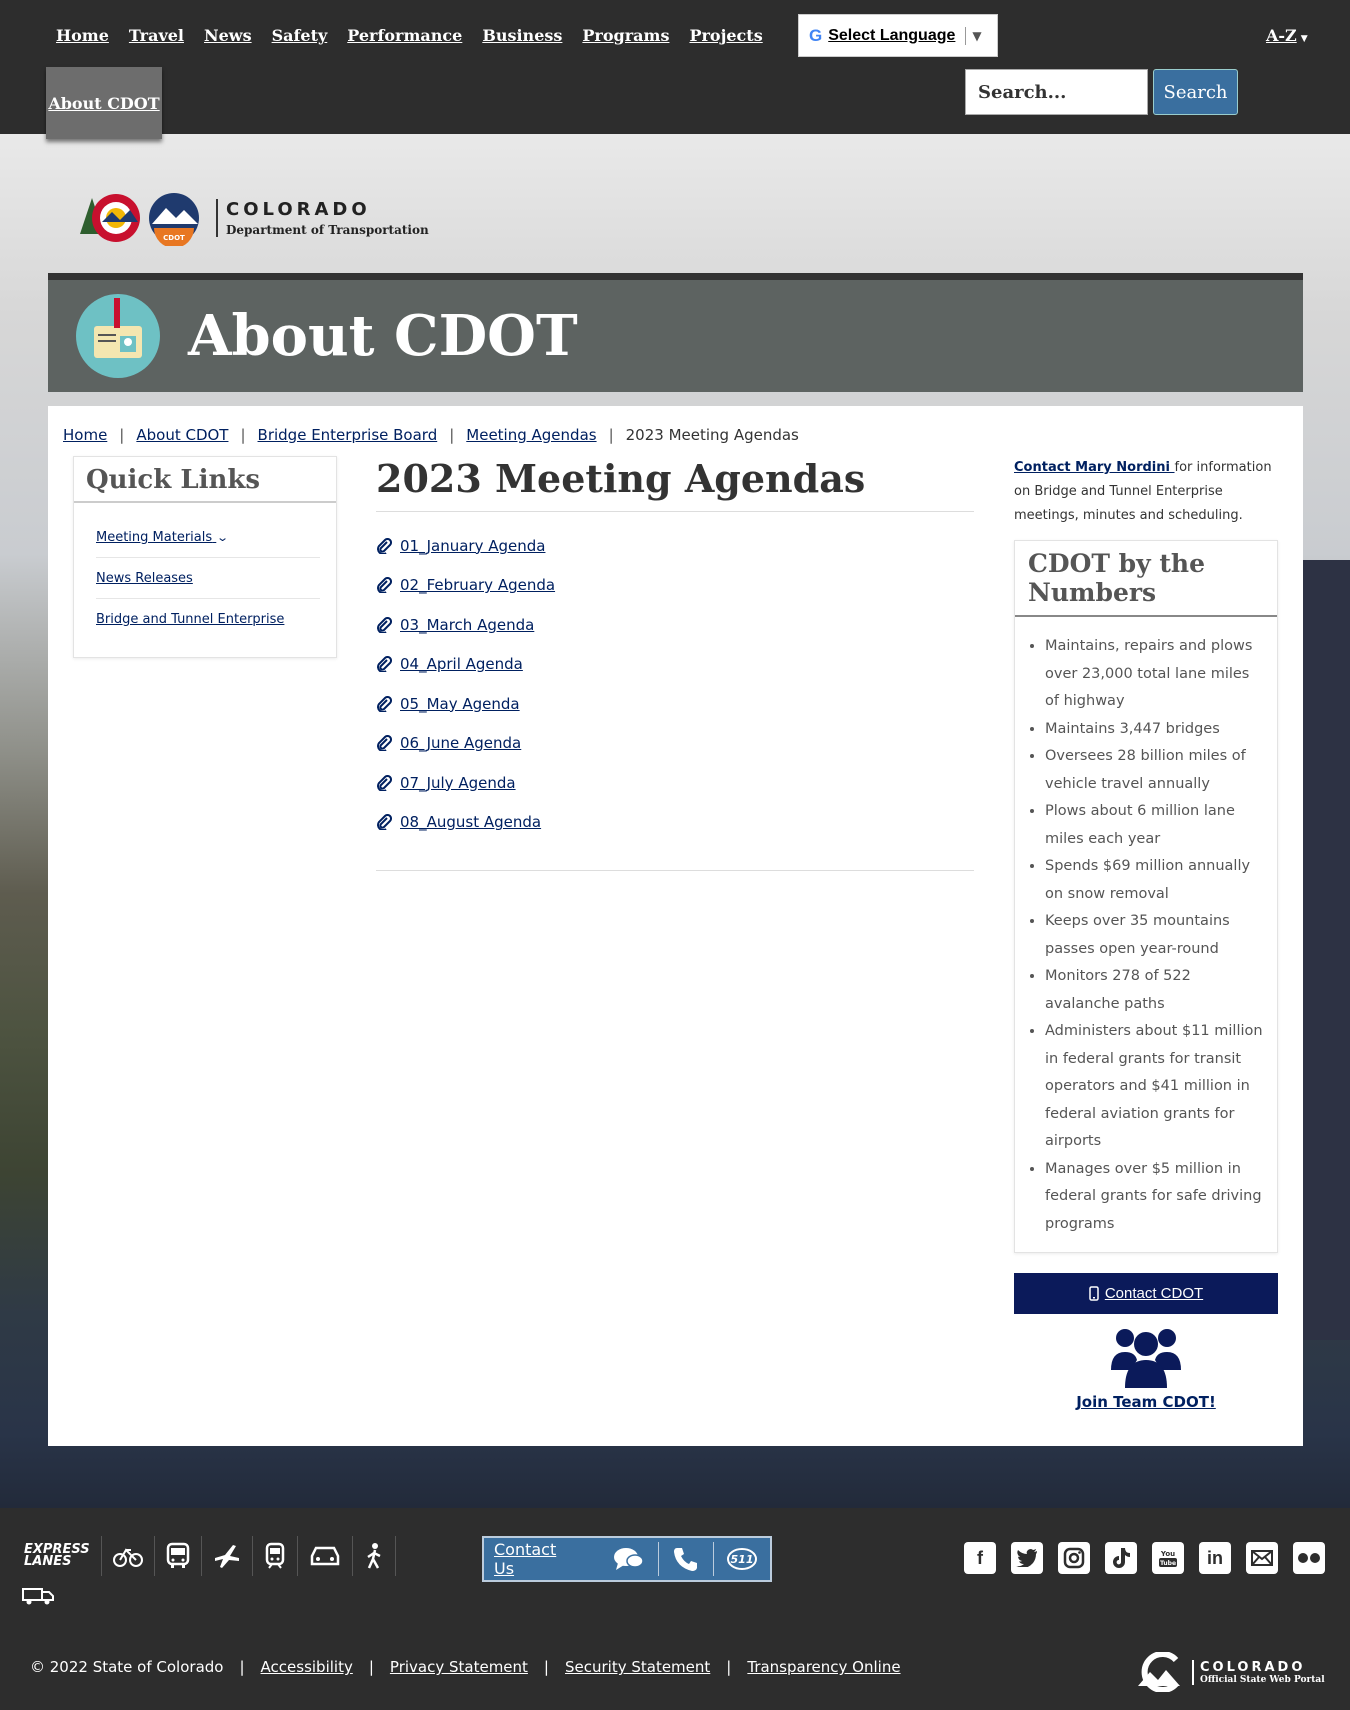 The height and width of the screenshot is (1710, 1350). Describe the element at coordinates (228, 35) in the screenshot. I see `nav-news: News` at that location.